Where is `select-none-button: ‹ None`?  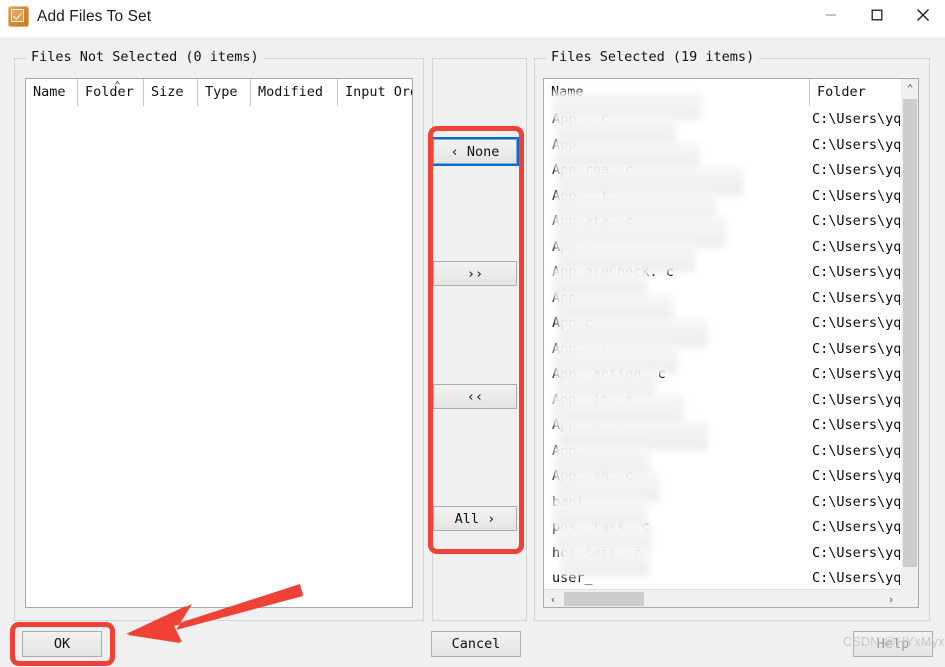
select-none-button: ‹ None is located at coordinates (475, 151).